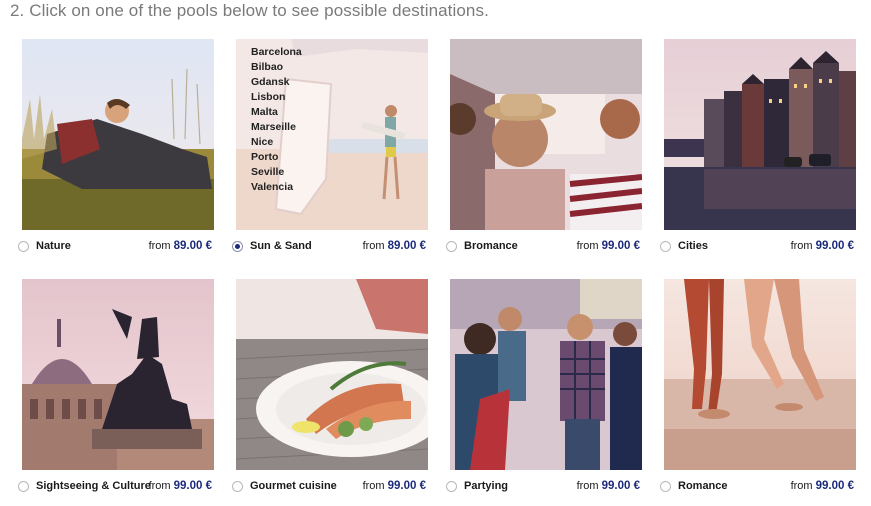 The width and height of the screenshot is (871, 506). Describe the element at coordinates (703, 486) in the screenshot. I see `pool-name: Romance` at that location.